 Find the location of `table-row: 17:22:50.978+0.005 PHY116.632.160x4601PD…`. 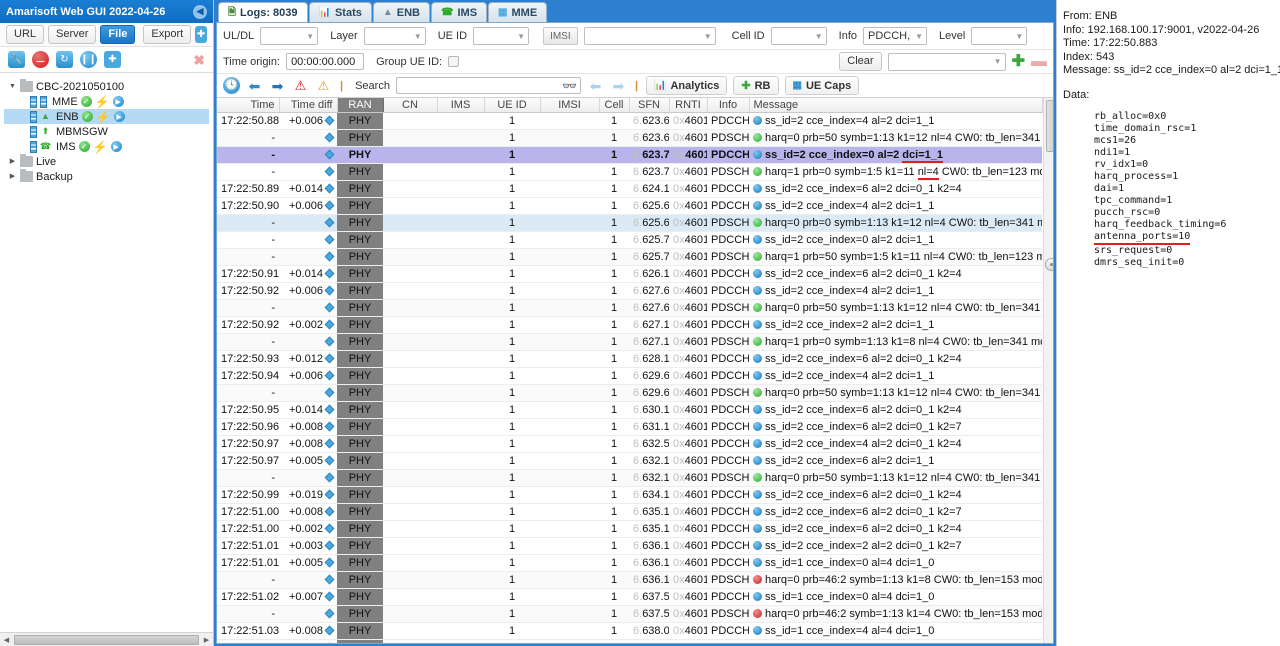

table-row: 17:22:50.978+0.005 PHY116.632.160x4601PD… is located at coordinates (629, 461).